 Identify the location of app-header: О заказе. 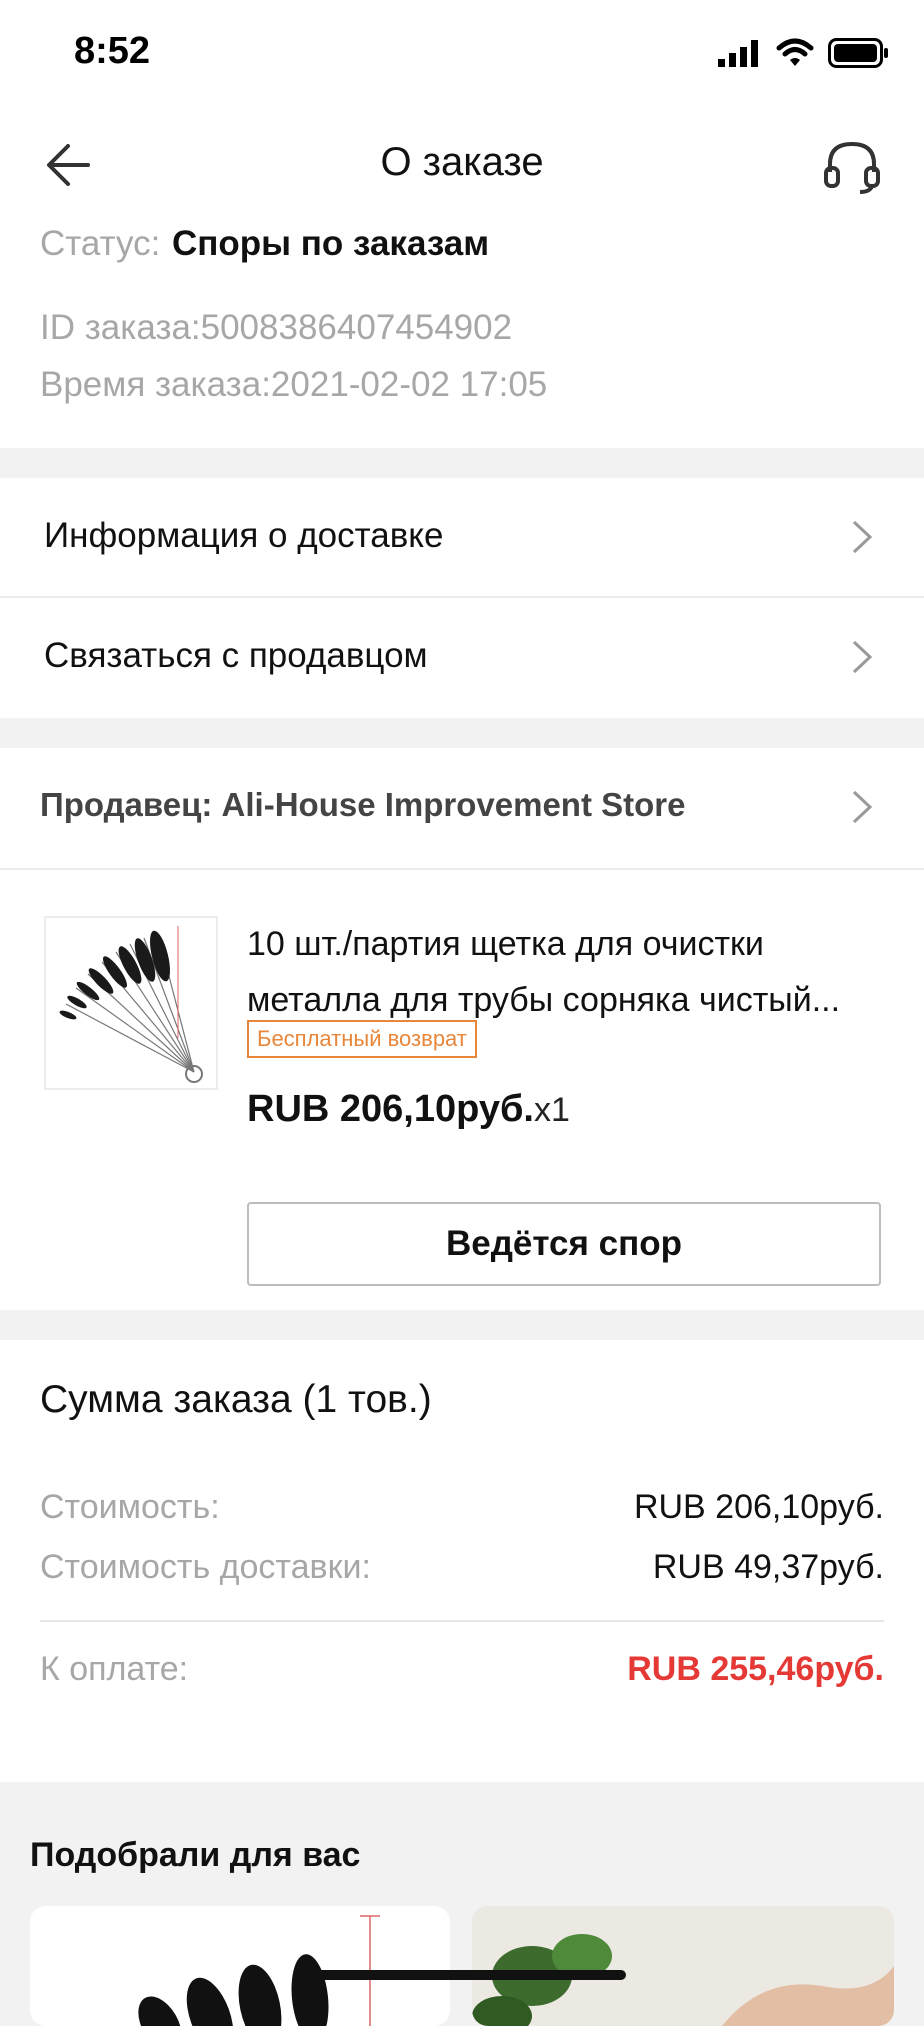
(462, 165).